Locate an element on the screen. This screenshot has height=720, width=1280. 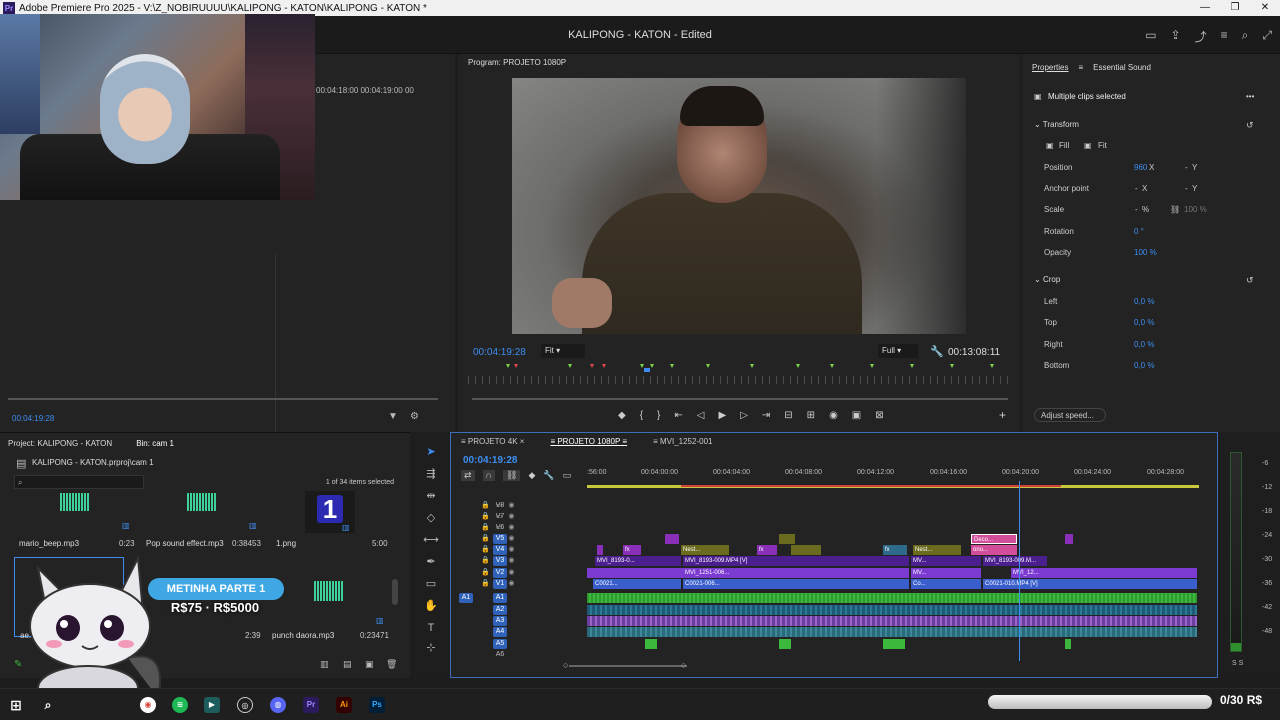
share-icon: ⇪ is located at coordinates (1176, 36).